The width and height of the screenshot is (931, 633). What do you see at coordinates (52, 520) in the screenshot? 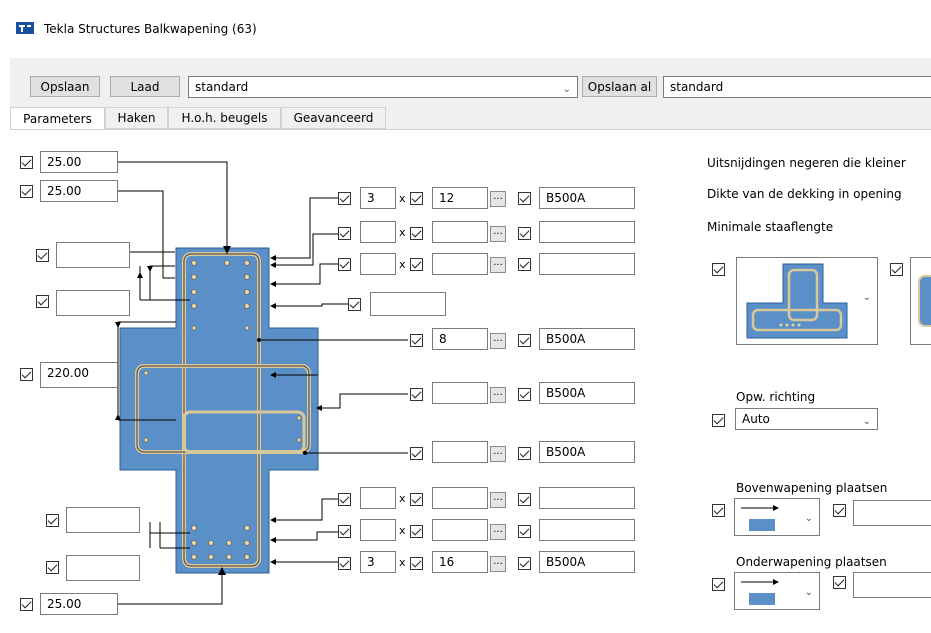
I see `bottom-a-checkbox` at bounding box center [52, 520].